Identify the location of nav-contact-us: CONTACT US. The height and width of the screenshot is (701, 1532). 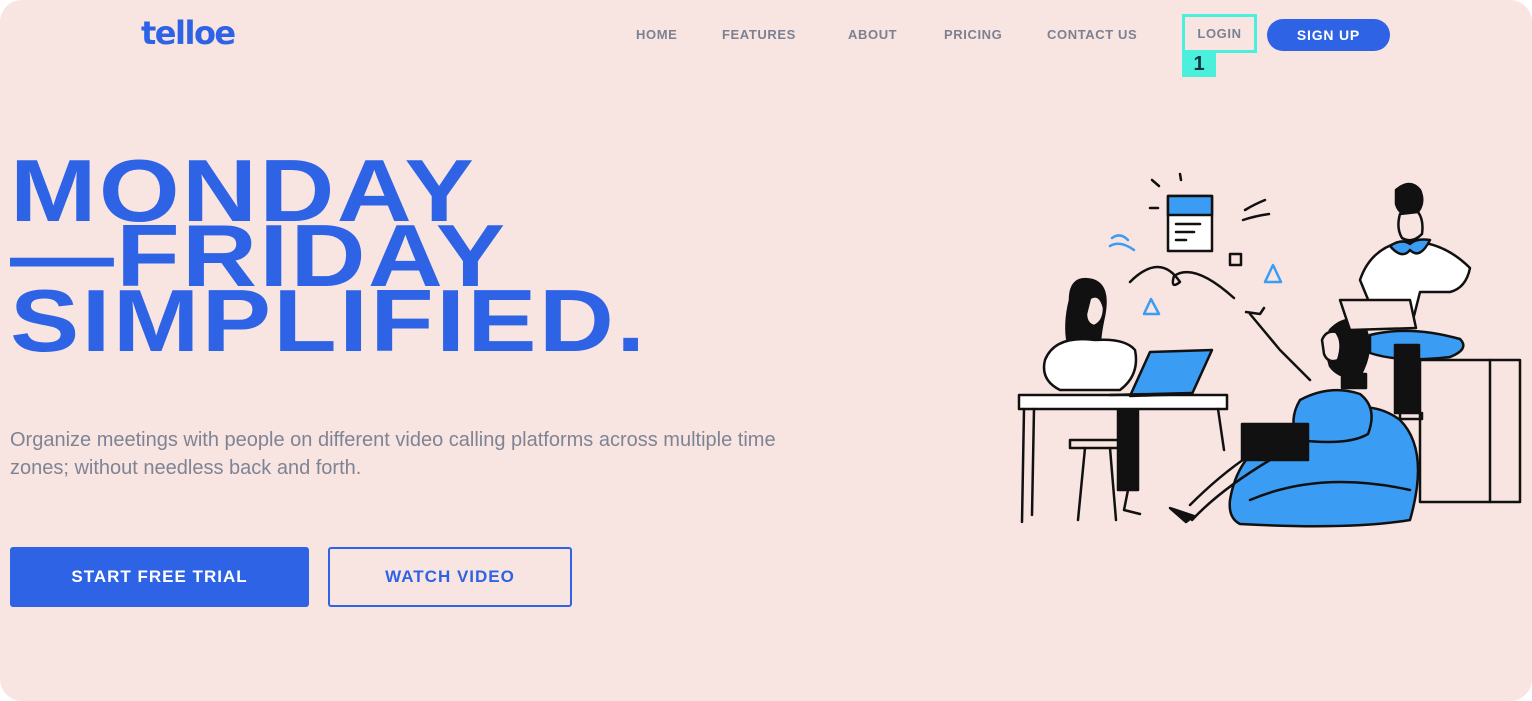
(1092, 34).